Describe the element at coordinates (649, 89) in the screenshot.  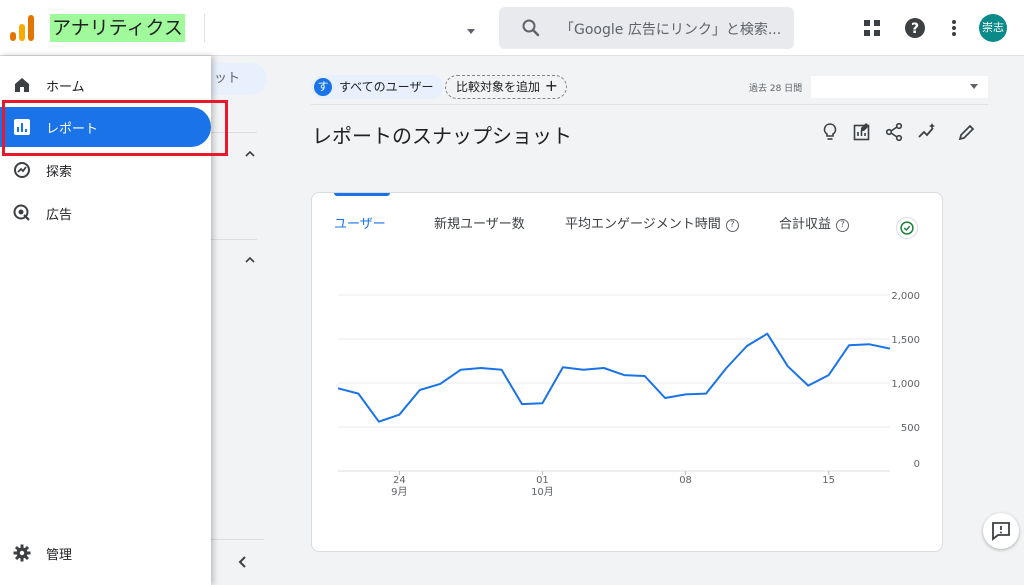
I see `filter-bar: す すべてのユーザー 比較対象を追加 + 過去 28 日間` at that location.